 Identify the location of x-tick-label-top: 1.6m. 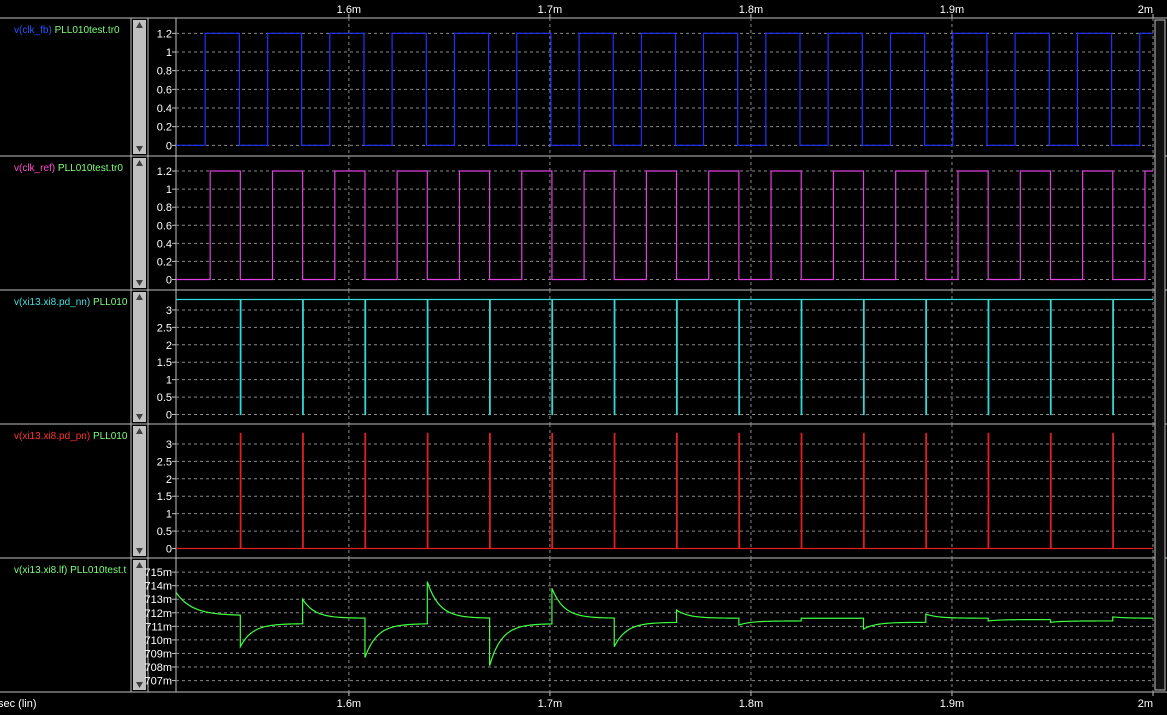
(349, 10).